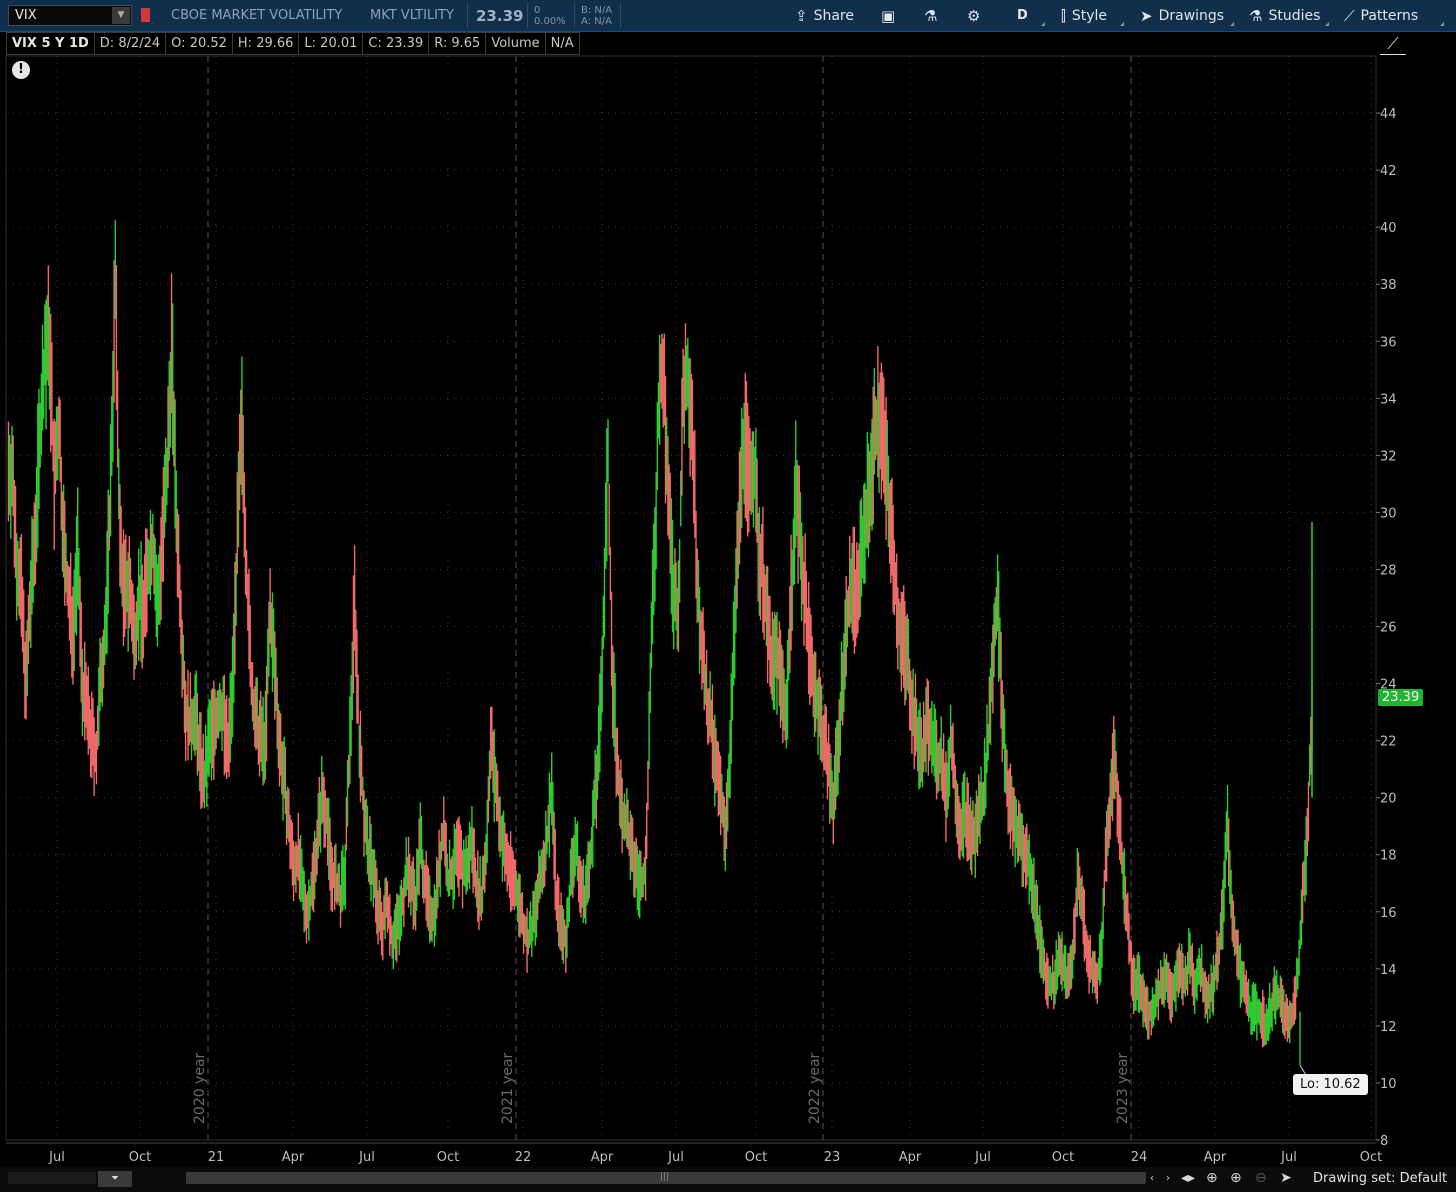 This screenshot has width=1456, height=1192. What do you see at coordinates (500, 16) in the screenshot?
I see `last-price: 23.39` at bounding box center [500, 16].